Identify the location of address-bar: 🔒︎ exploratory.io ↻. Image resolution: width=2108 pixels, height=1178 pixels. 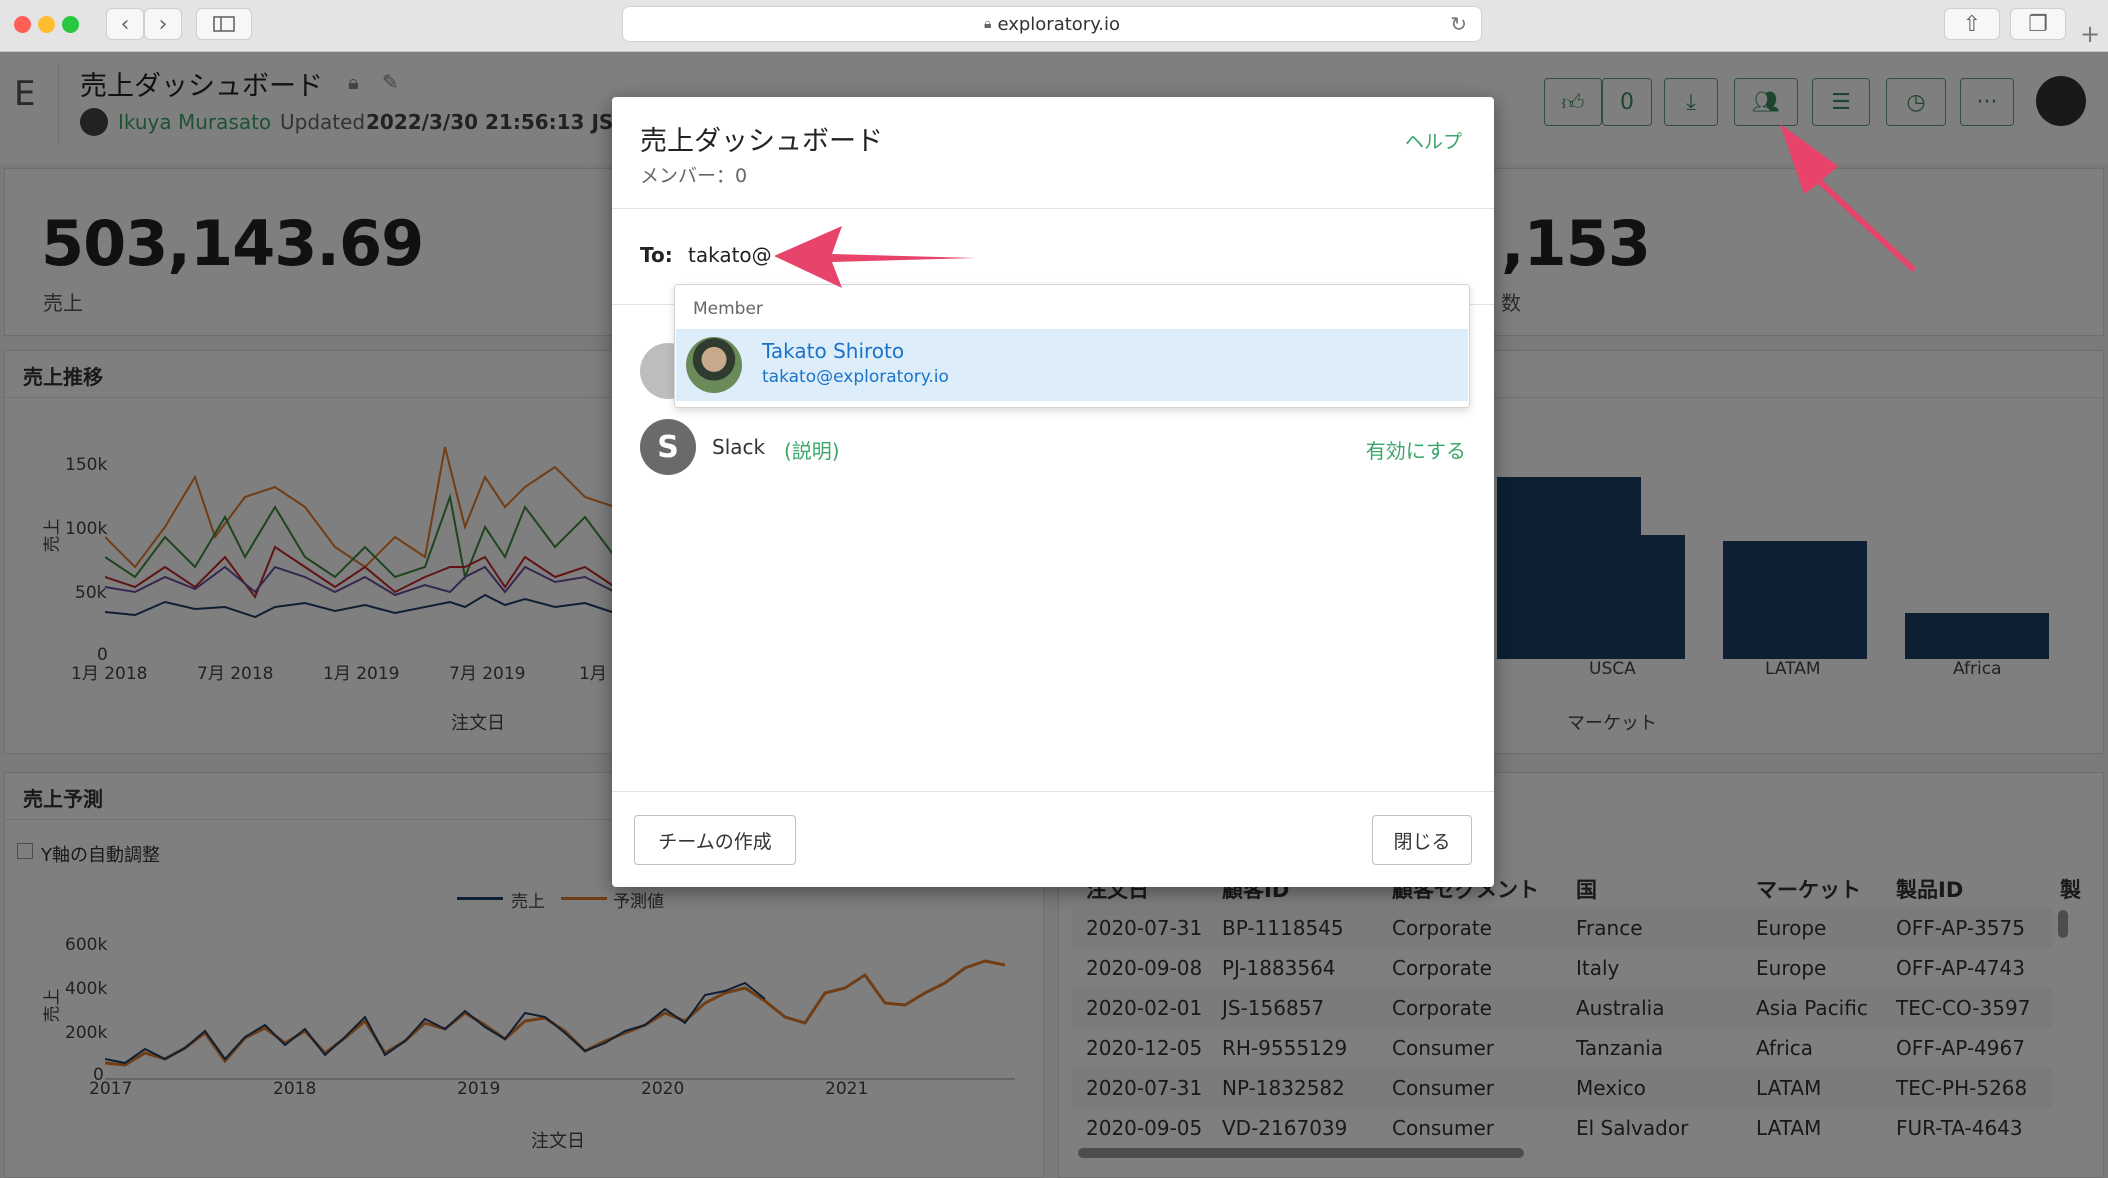
(1052, 24).